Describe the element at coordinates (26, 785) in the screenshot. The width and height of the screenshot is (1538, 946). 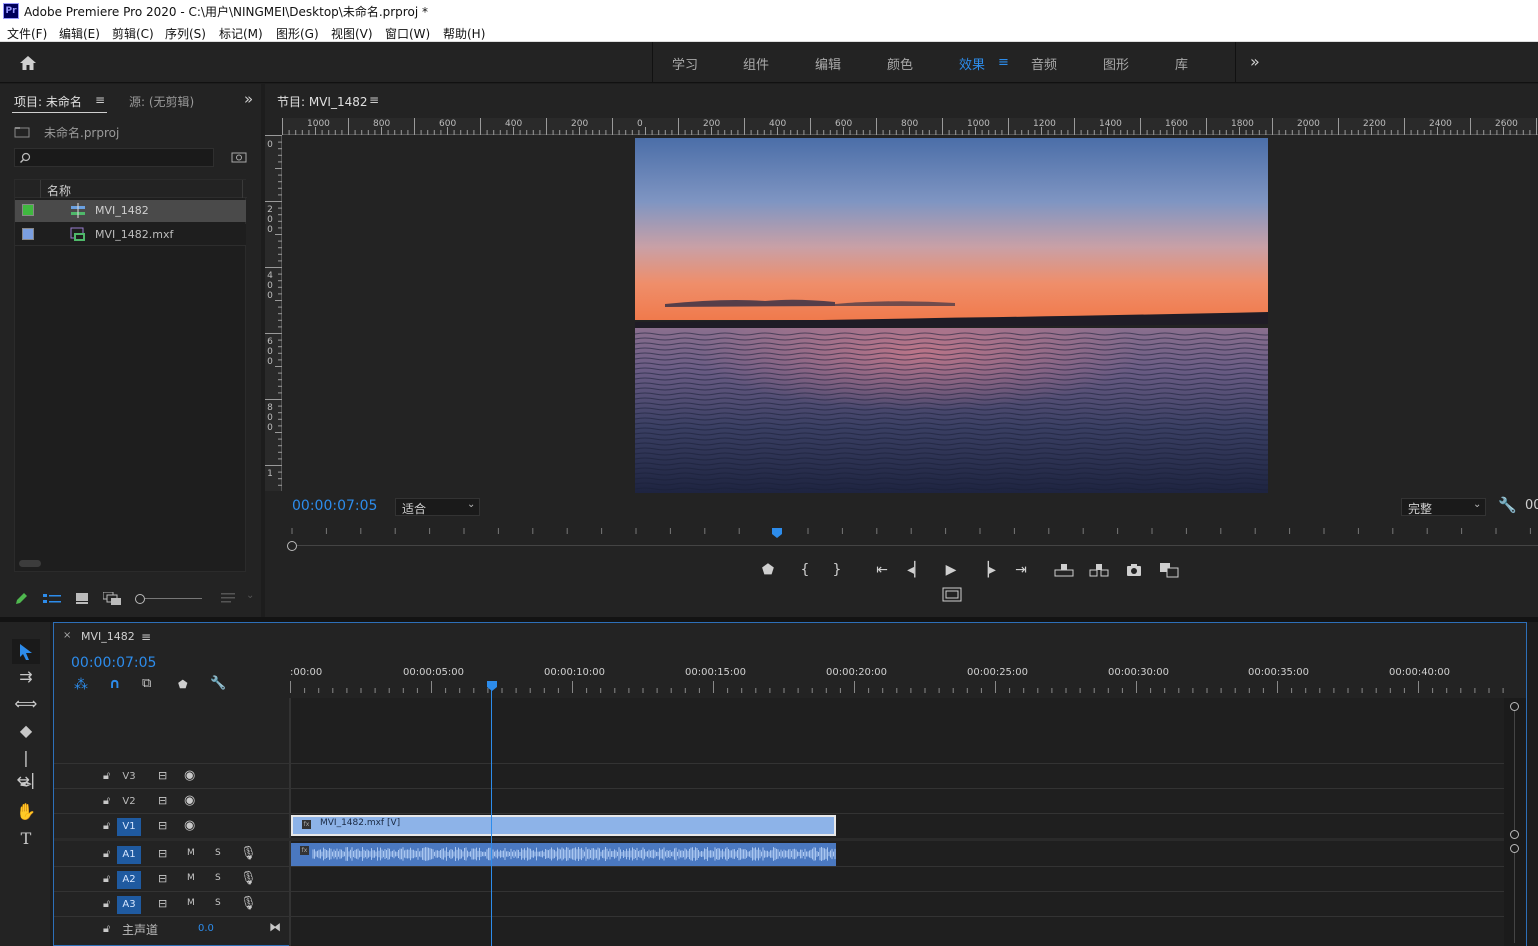
I see `pen-tool-icon: ✒` at that location.